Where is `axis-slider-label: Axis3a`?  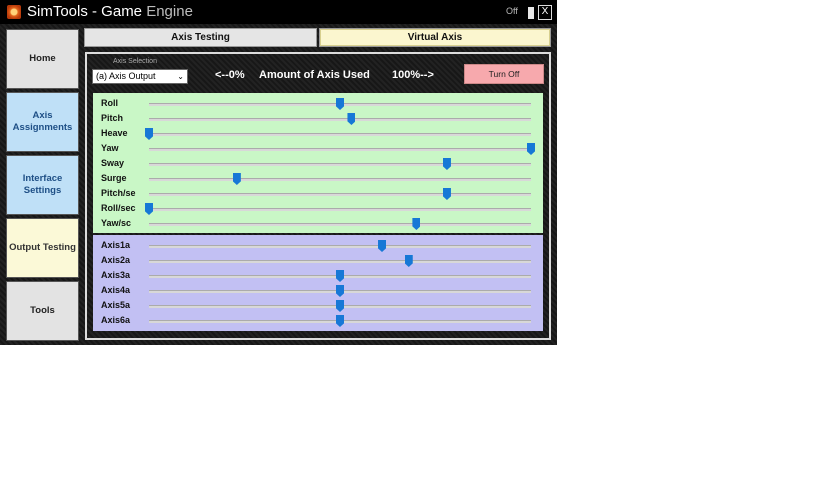 axis-slider-label: Axis3a is located at coordinates (116, 275).